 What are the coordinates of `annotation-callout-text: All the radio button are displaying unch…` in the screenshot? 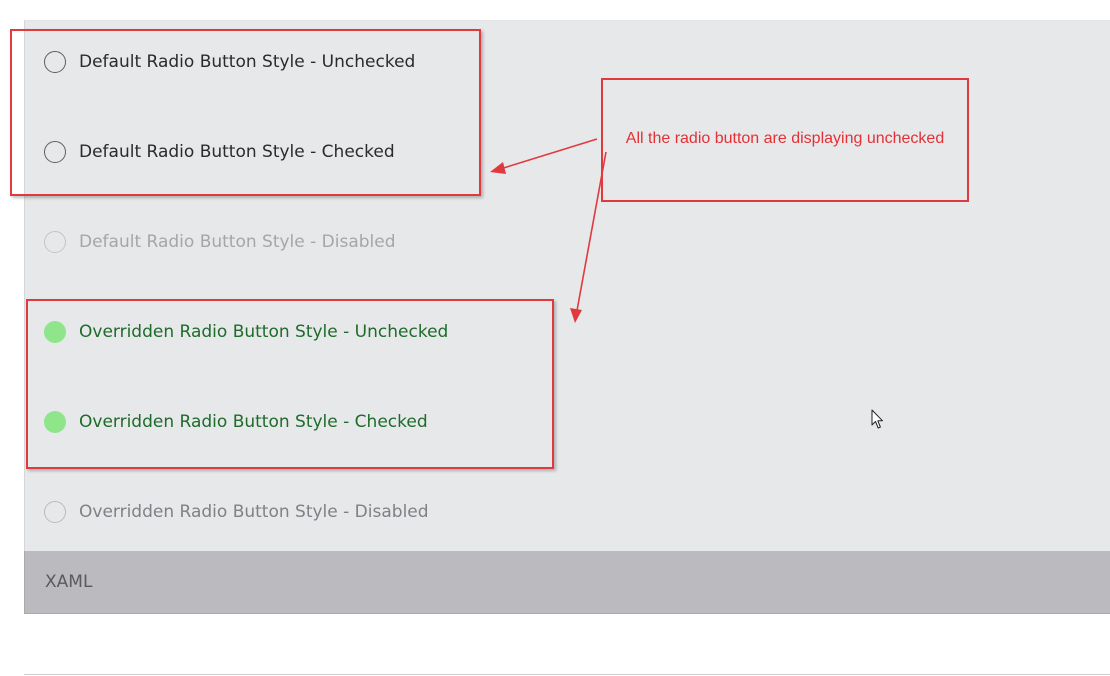 It's located at (785, 138).